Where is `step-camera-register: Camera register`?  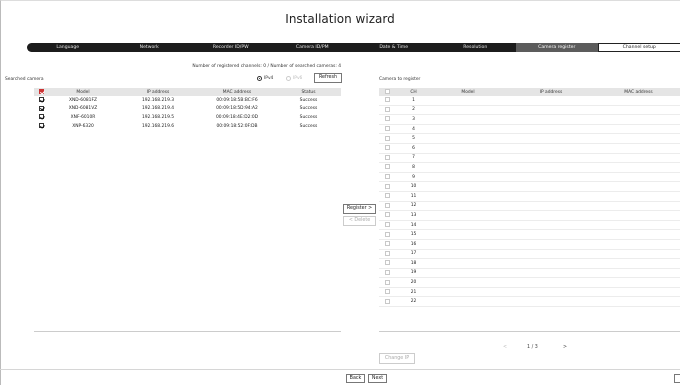 step-camera-register: Camera register is located at coordinates (557, 47).